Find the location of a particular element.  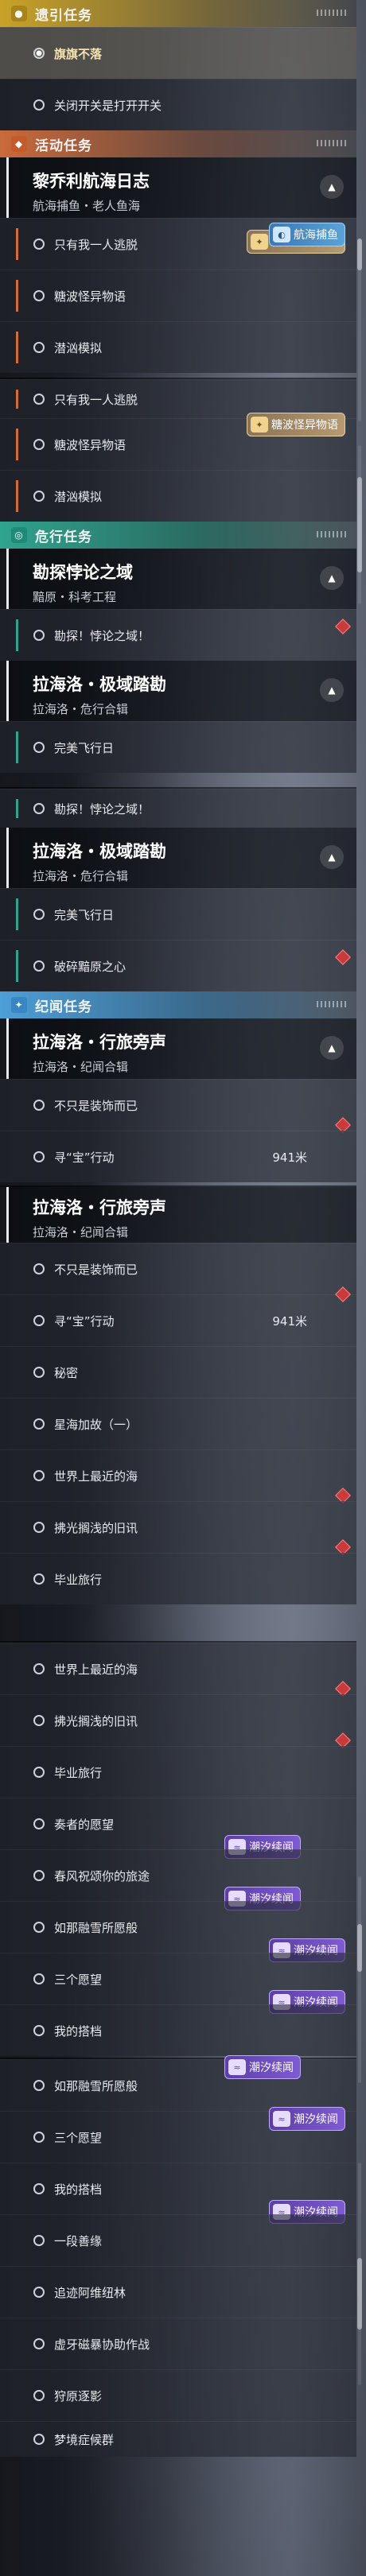

category-header-danger: ◎ 危行任务 is located at coordinates (178, 535).